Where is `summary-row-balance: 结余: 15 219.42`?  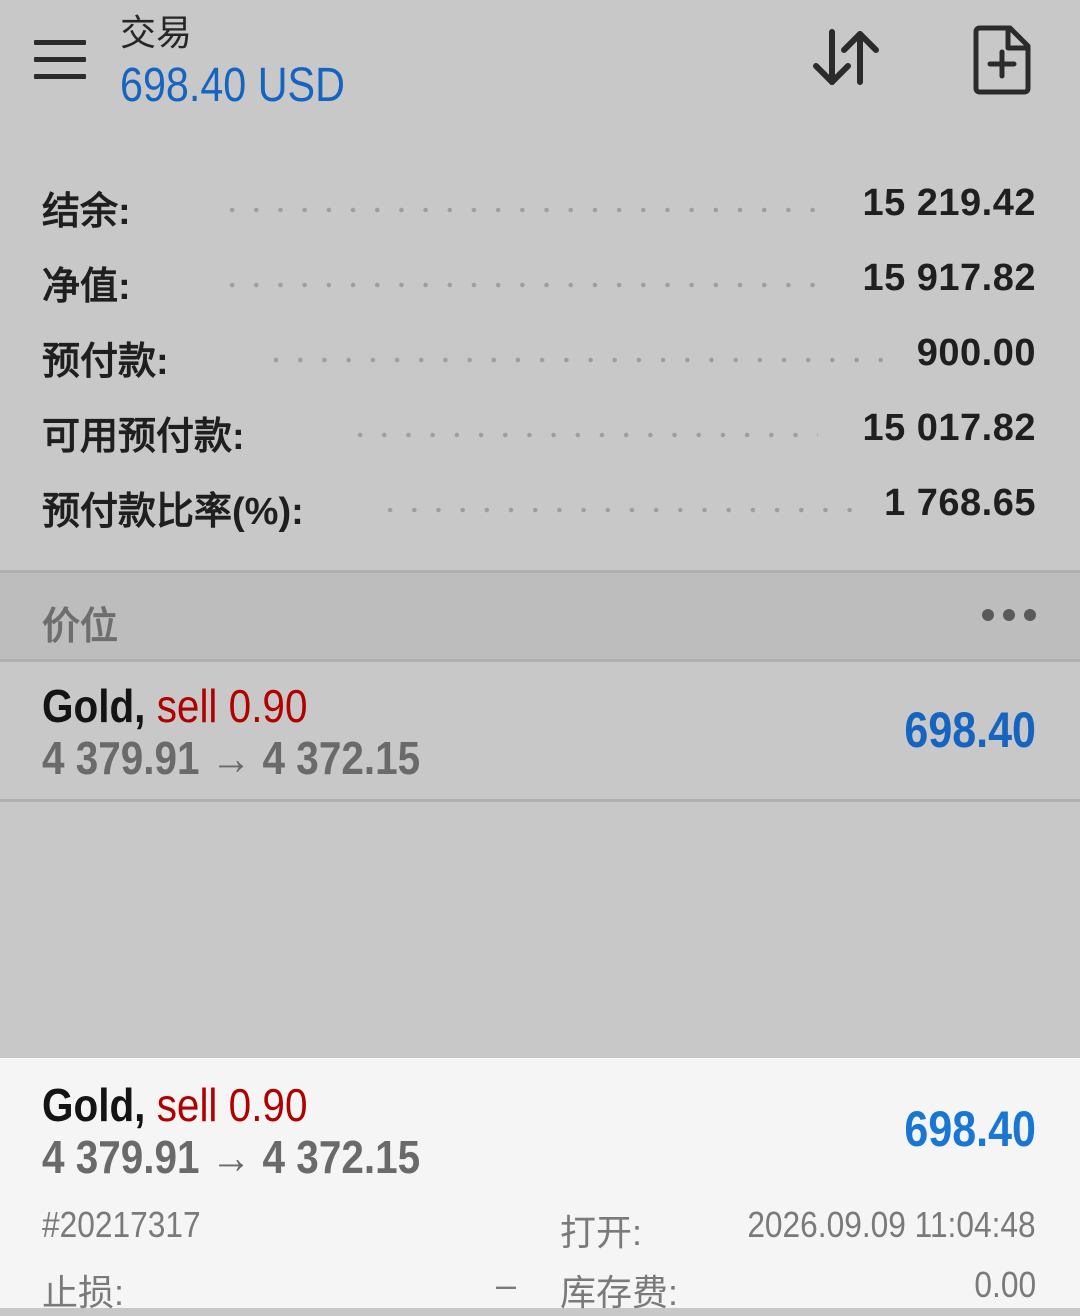 summary-row-balance: 结余: 15 219.42 is located at coordinates (540, 205).